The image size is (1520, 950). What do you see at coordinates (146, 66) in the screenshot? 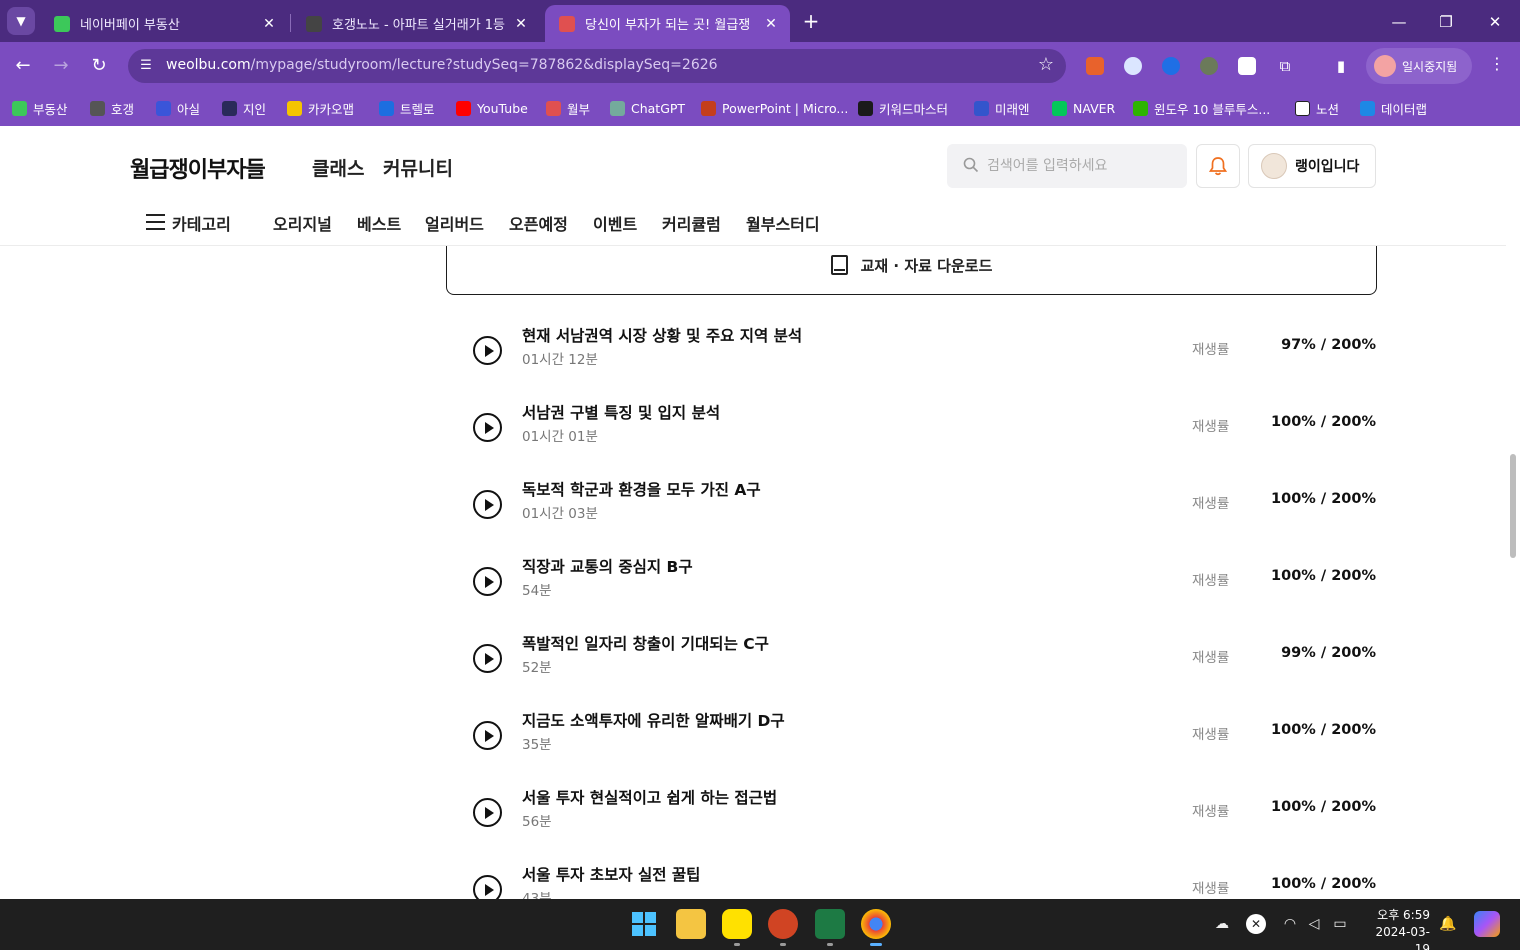
I see `site-info-icon: ☰` at bounding box center [146, 66].